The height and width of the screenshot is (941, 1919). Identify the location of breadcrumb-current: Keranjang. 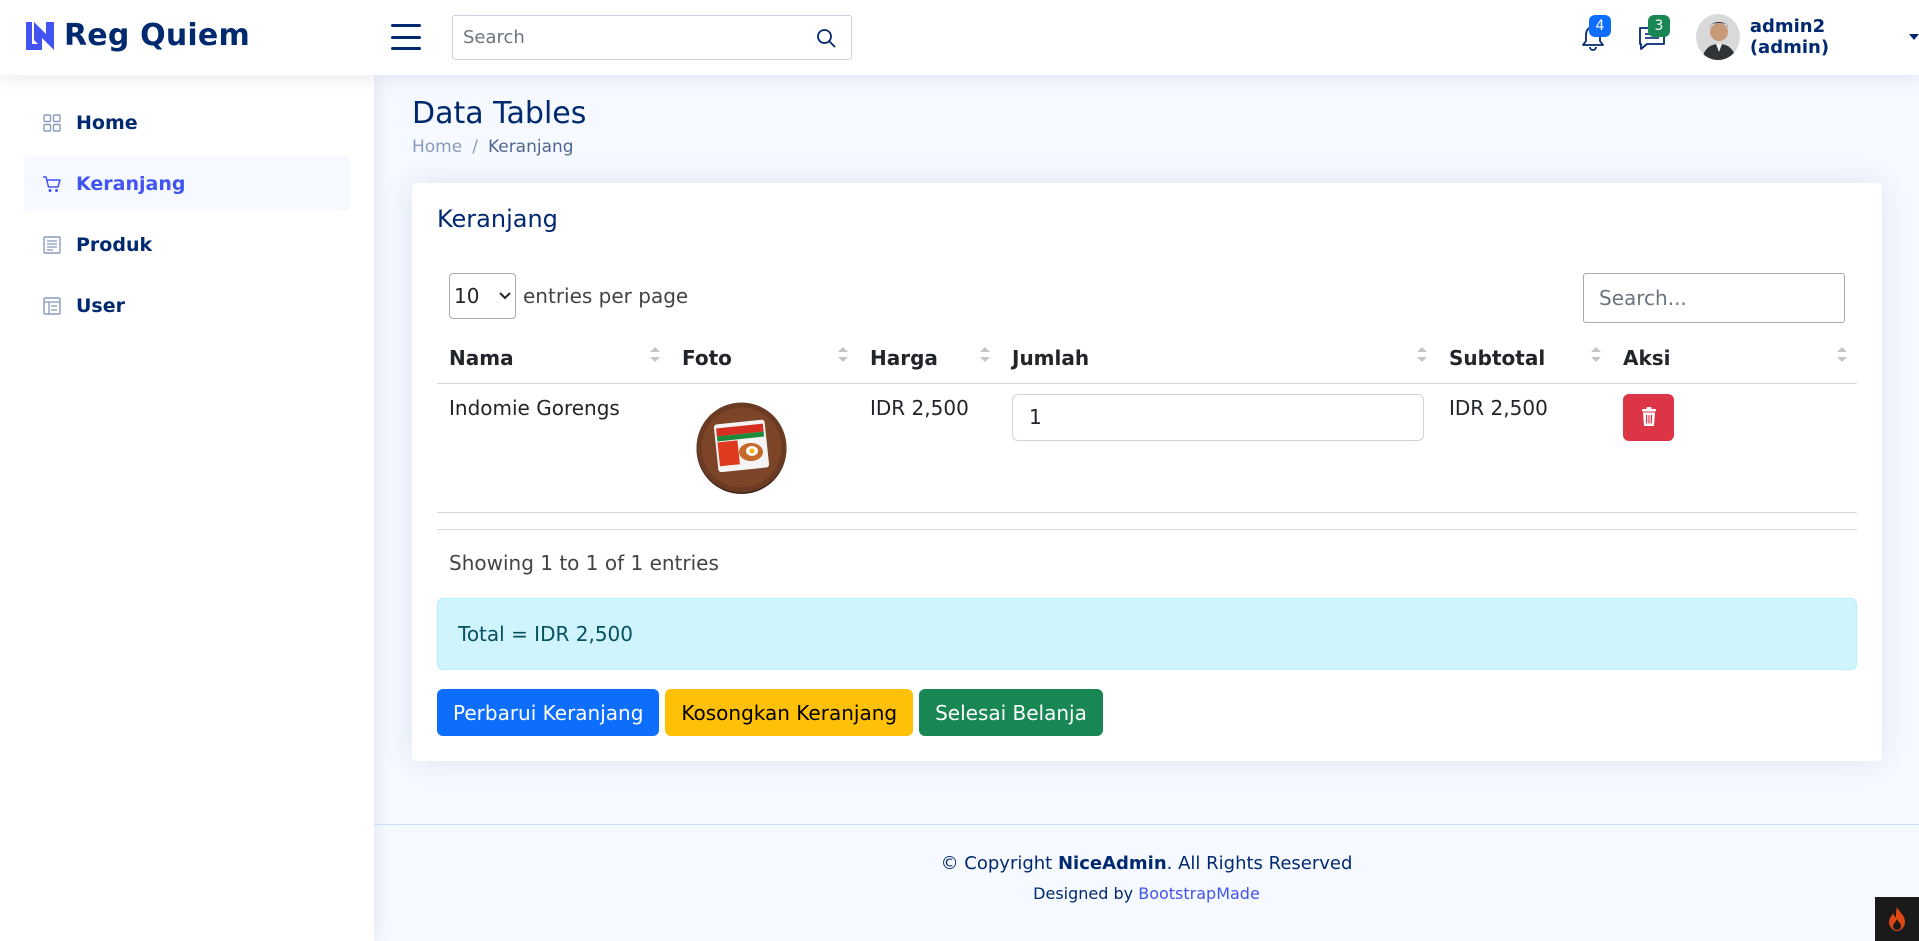
(530, 147).